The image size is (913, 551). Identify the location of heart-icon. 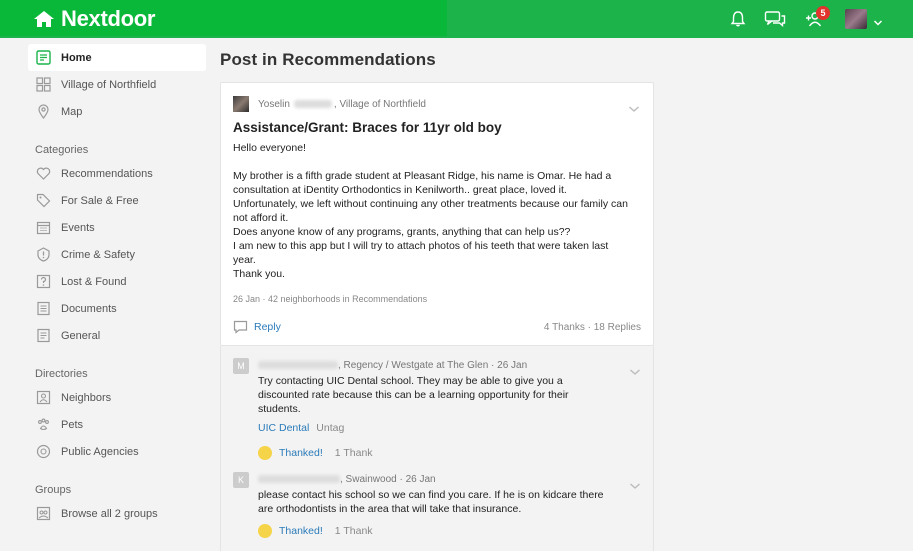
(43, 174).